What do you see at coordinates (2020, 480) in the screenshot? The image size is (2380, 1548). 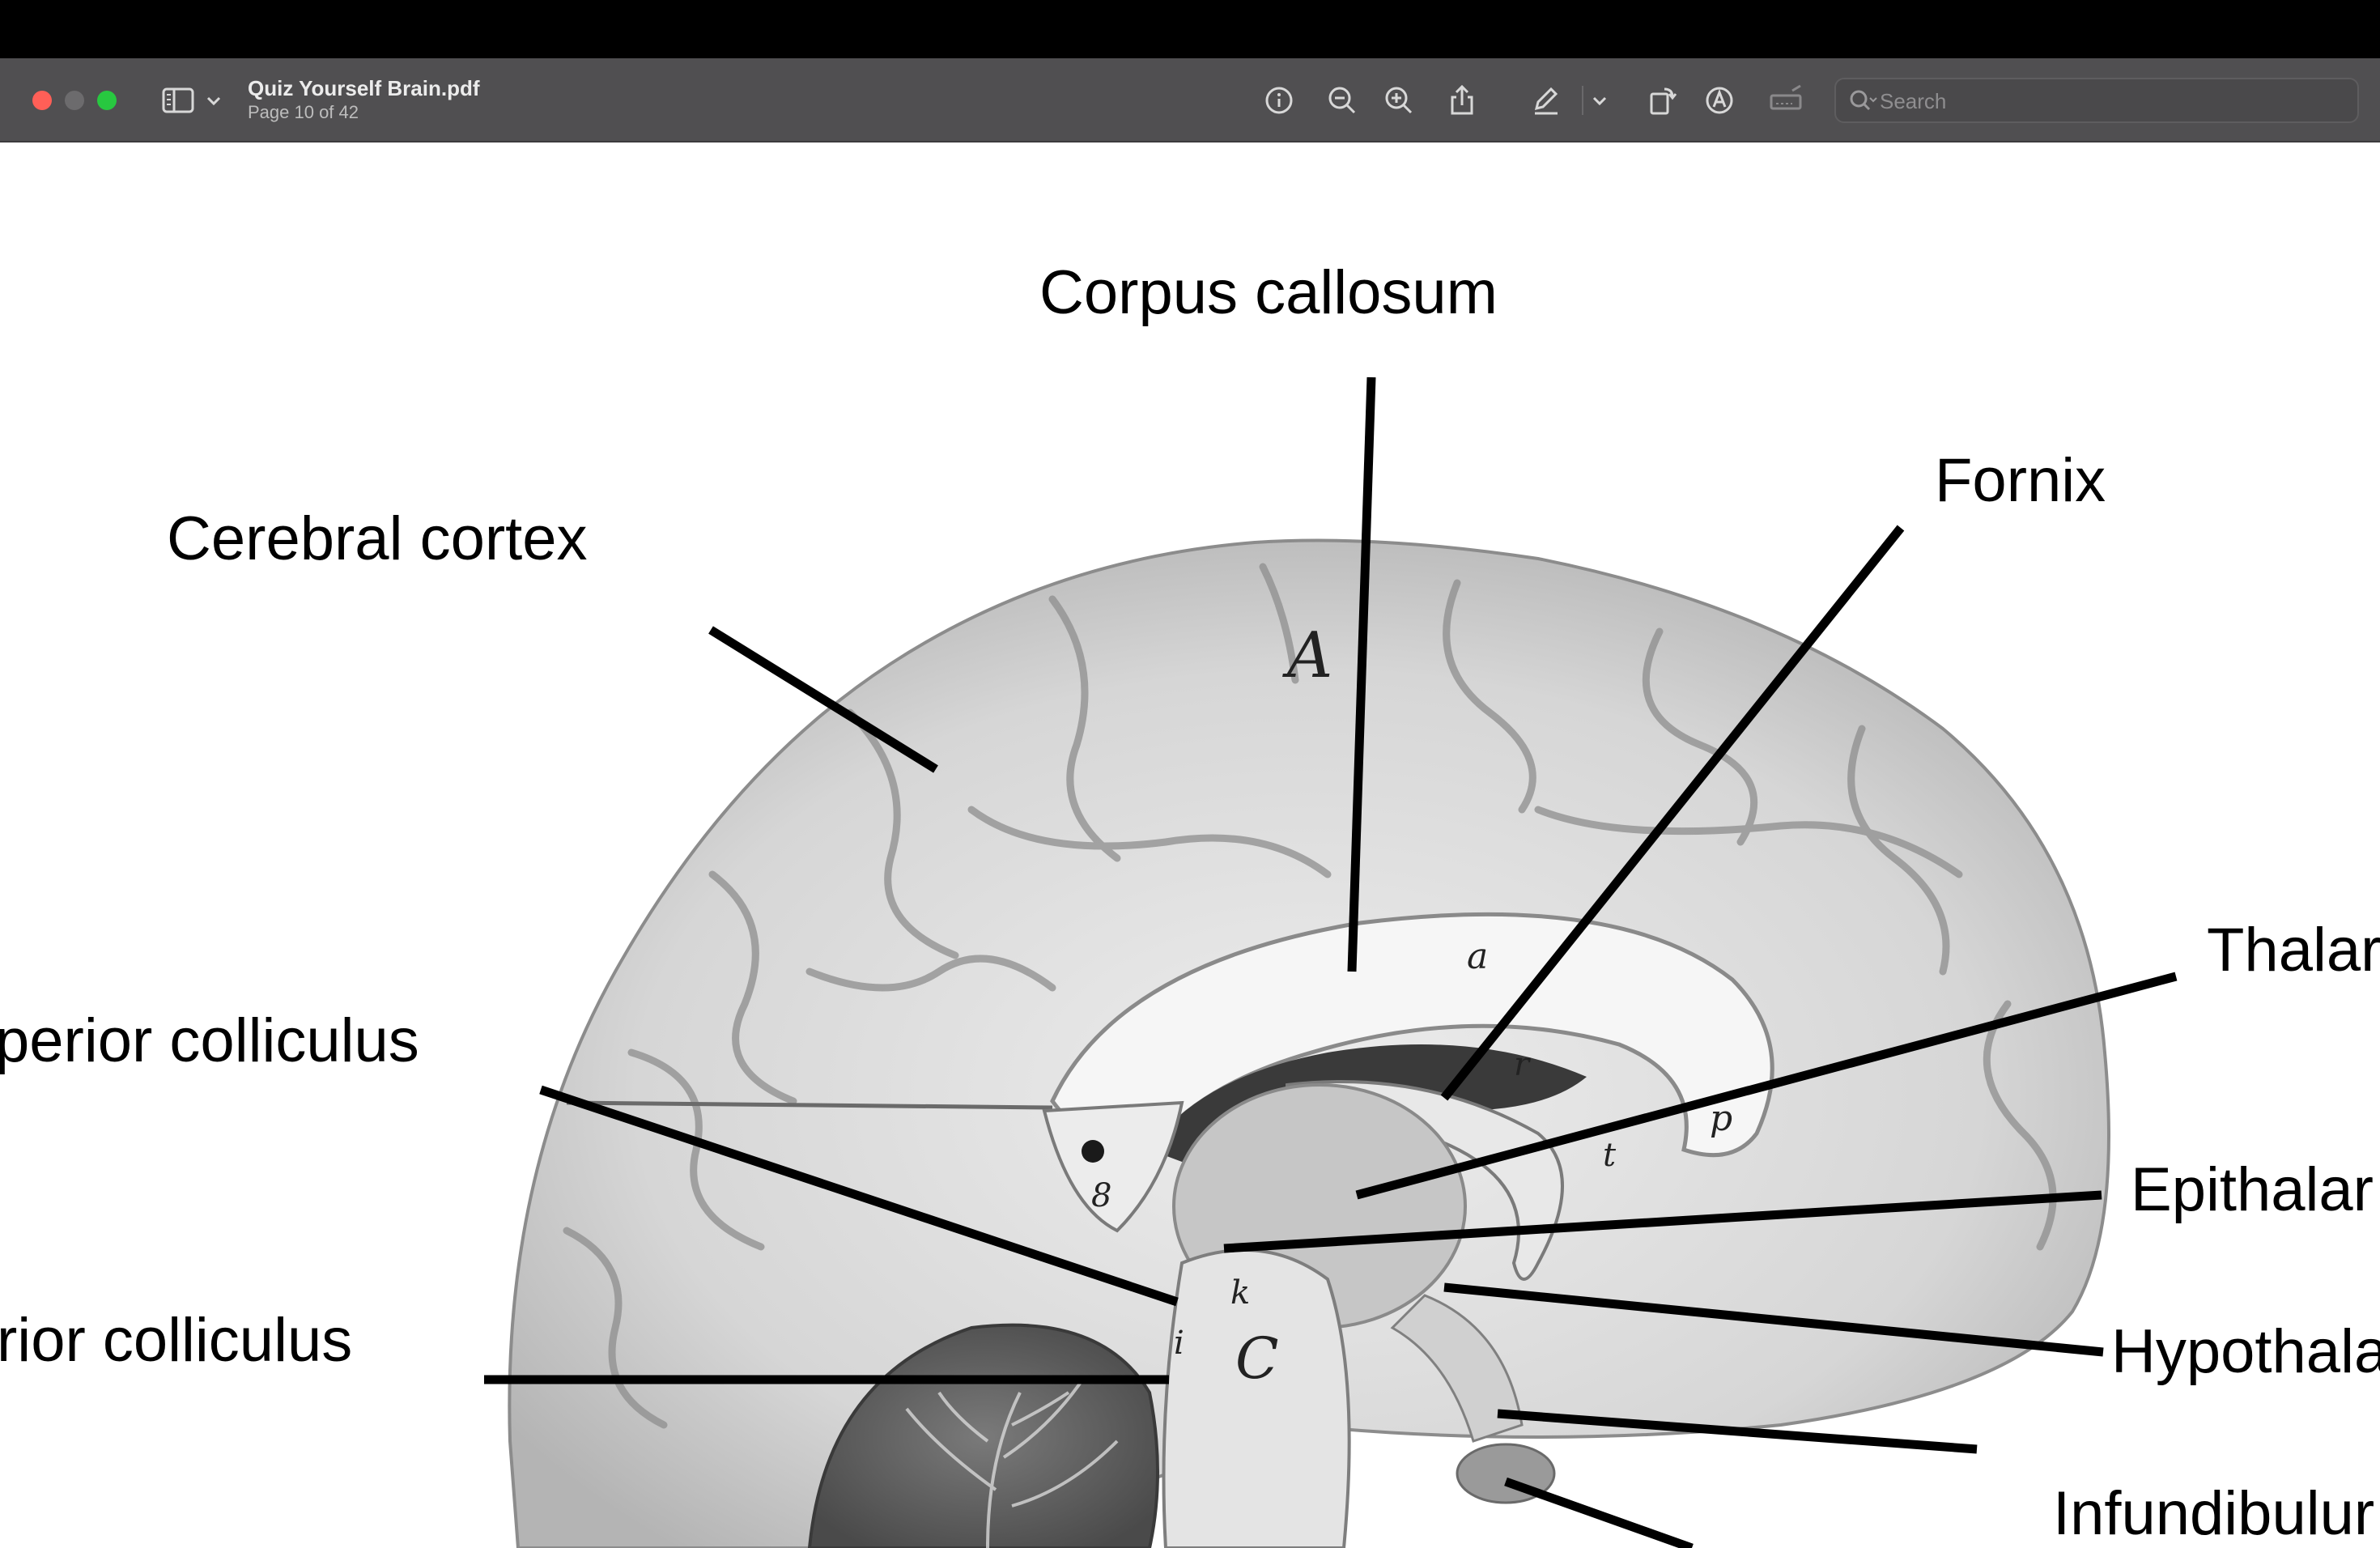 I see `label-fornix: Fornix` at bounding box center [2020, 480].